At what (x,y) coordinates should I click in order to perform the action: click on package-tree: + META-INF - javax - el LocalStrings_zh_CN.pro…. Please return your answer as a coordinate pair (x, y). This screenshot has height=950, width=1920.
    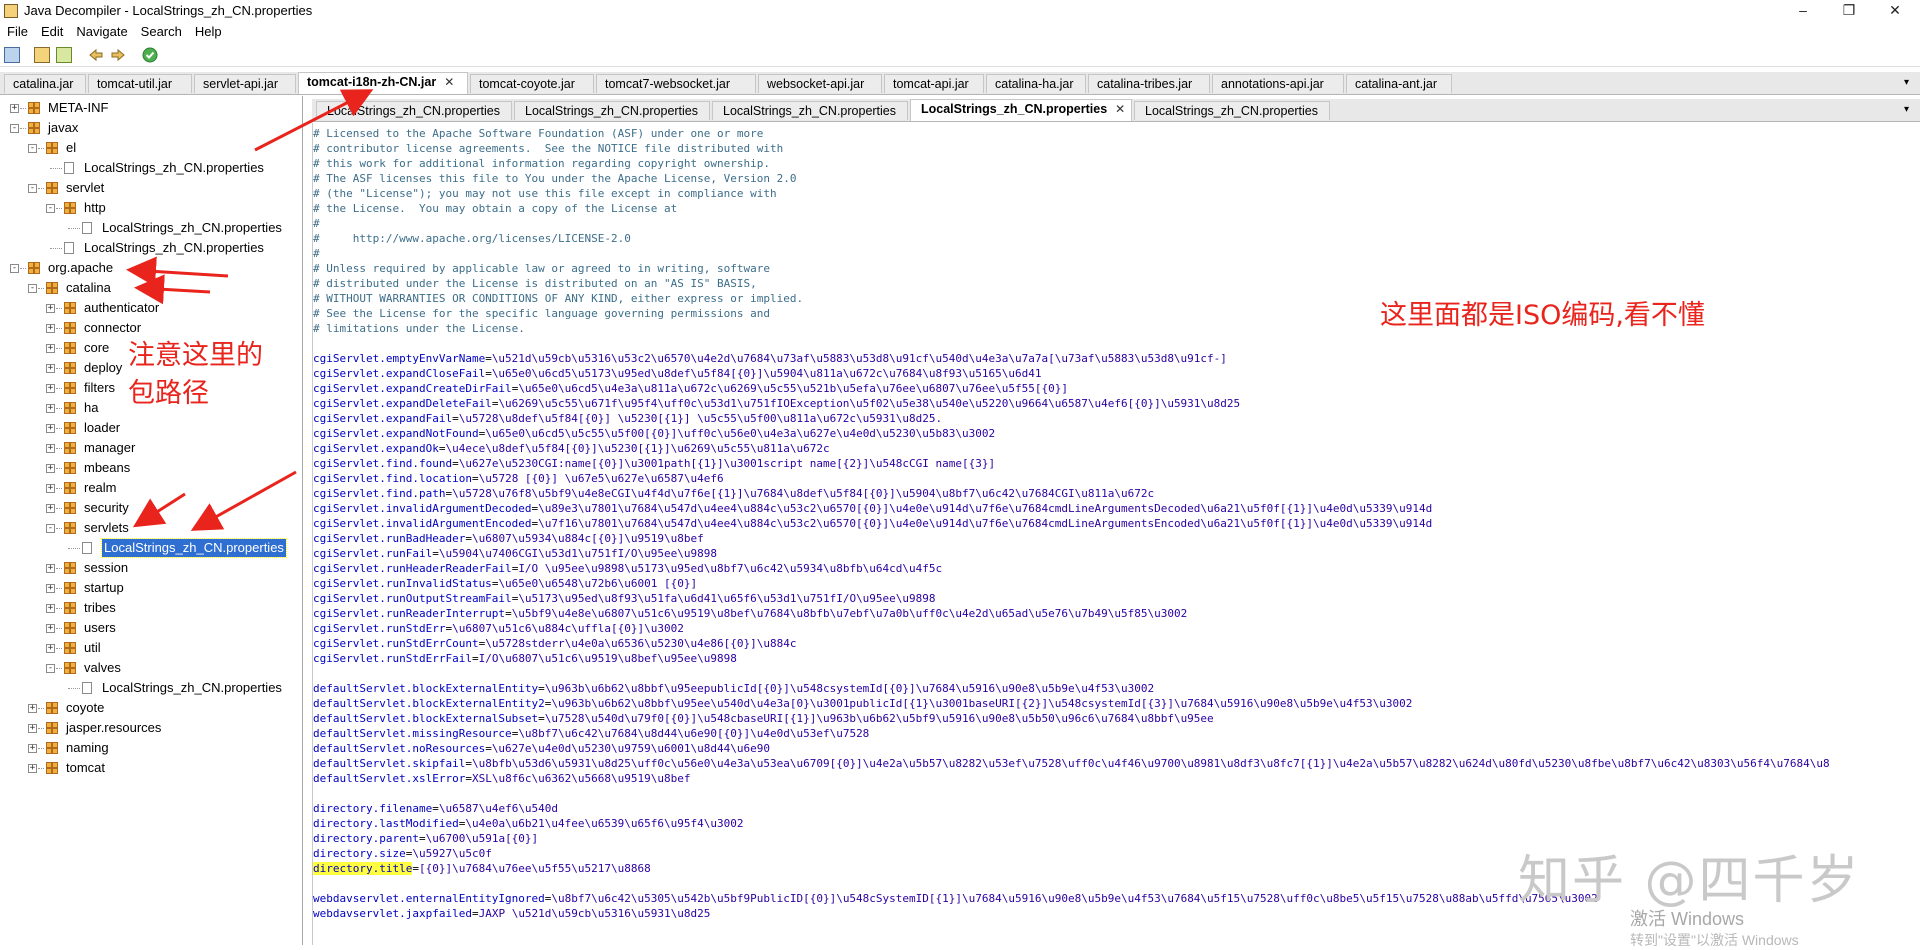
    Looking at the image, I should click on (151, 520).